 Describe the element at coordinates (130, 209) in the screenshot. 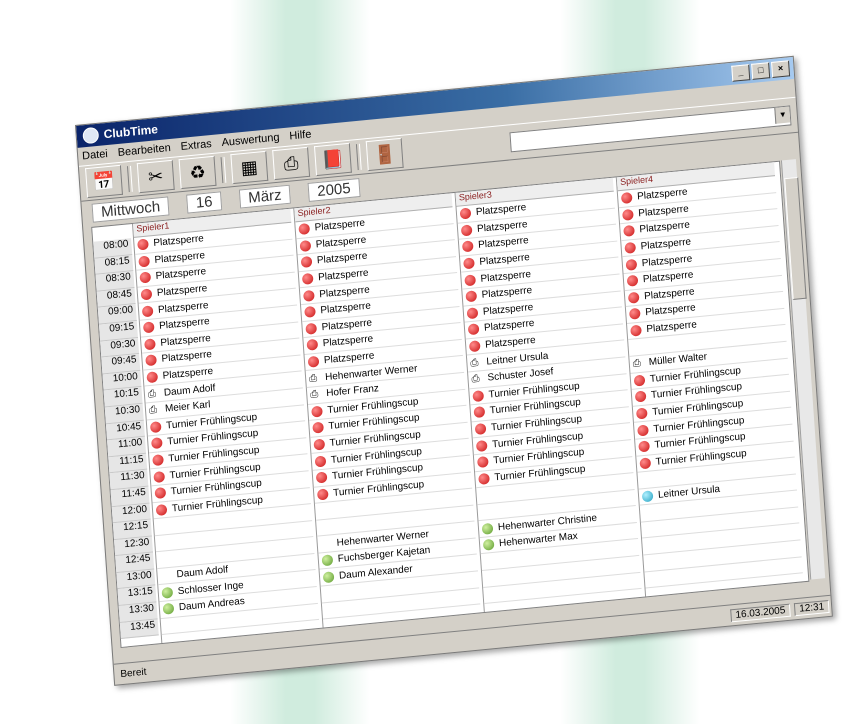

I see `weekday-field: Mittwoch` at that location.